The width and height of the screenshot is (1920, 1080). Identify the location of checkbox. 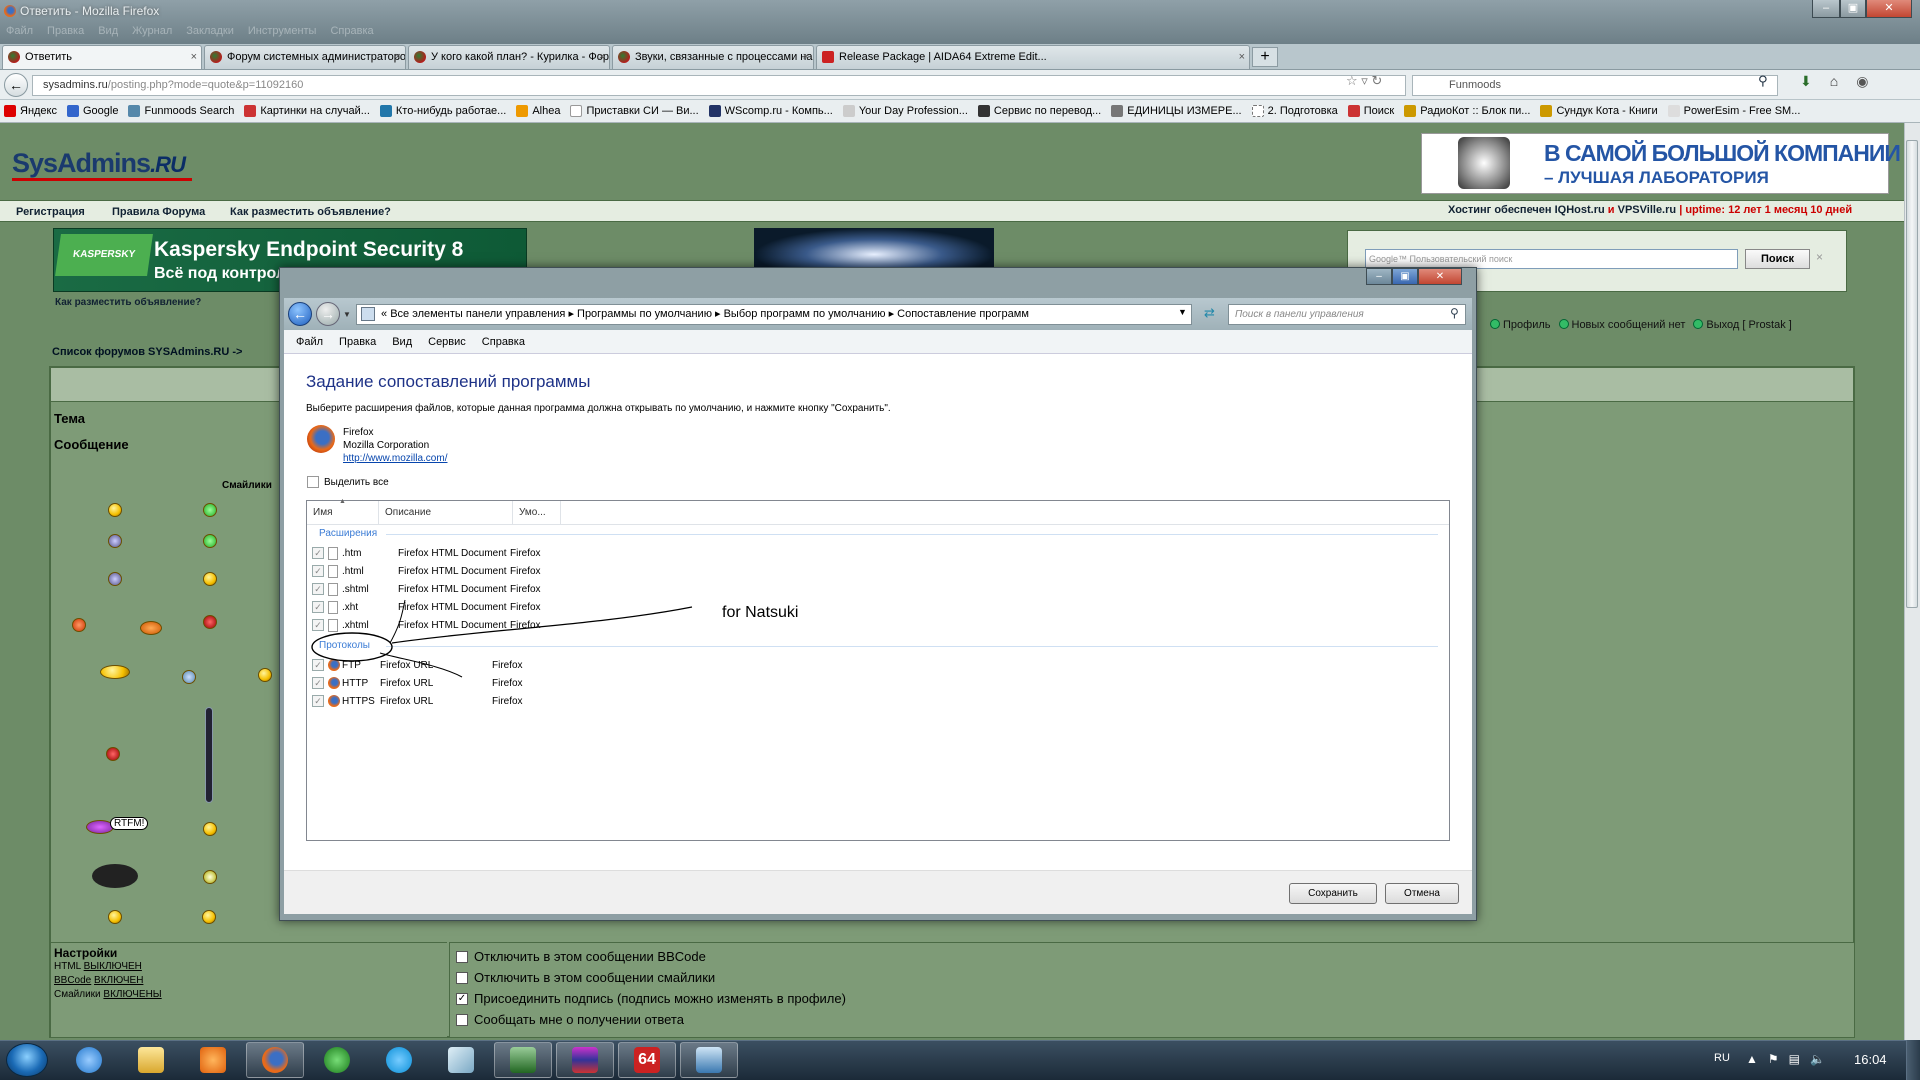
(313, 482).